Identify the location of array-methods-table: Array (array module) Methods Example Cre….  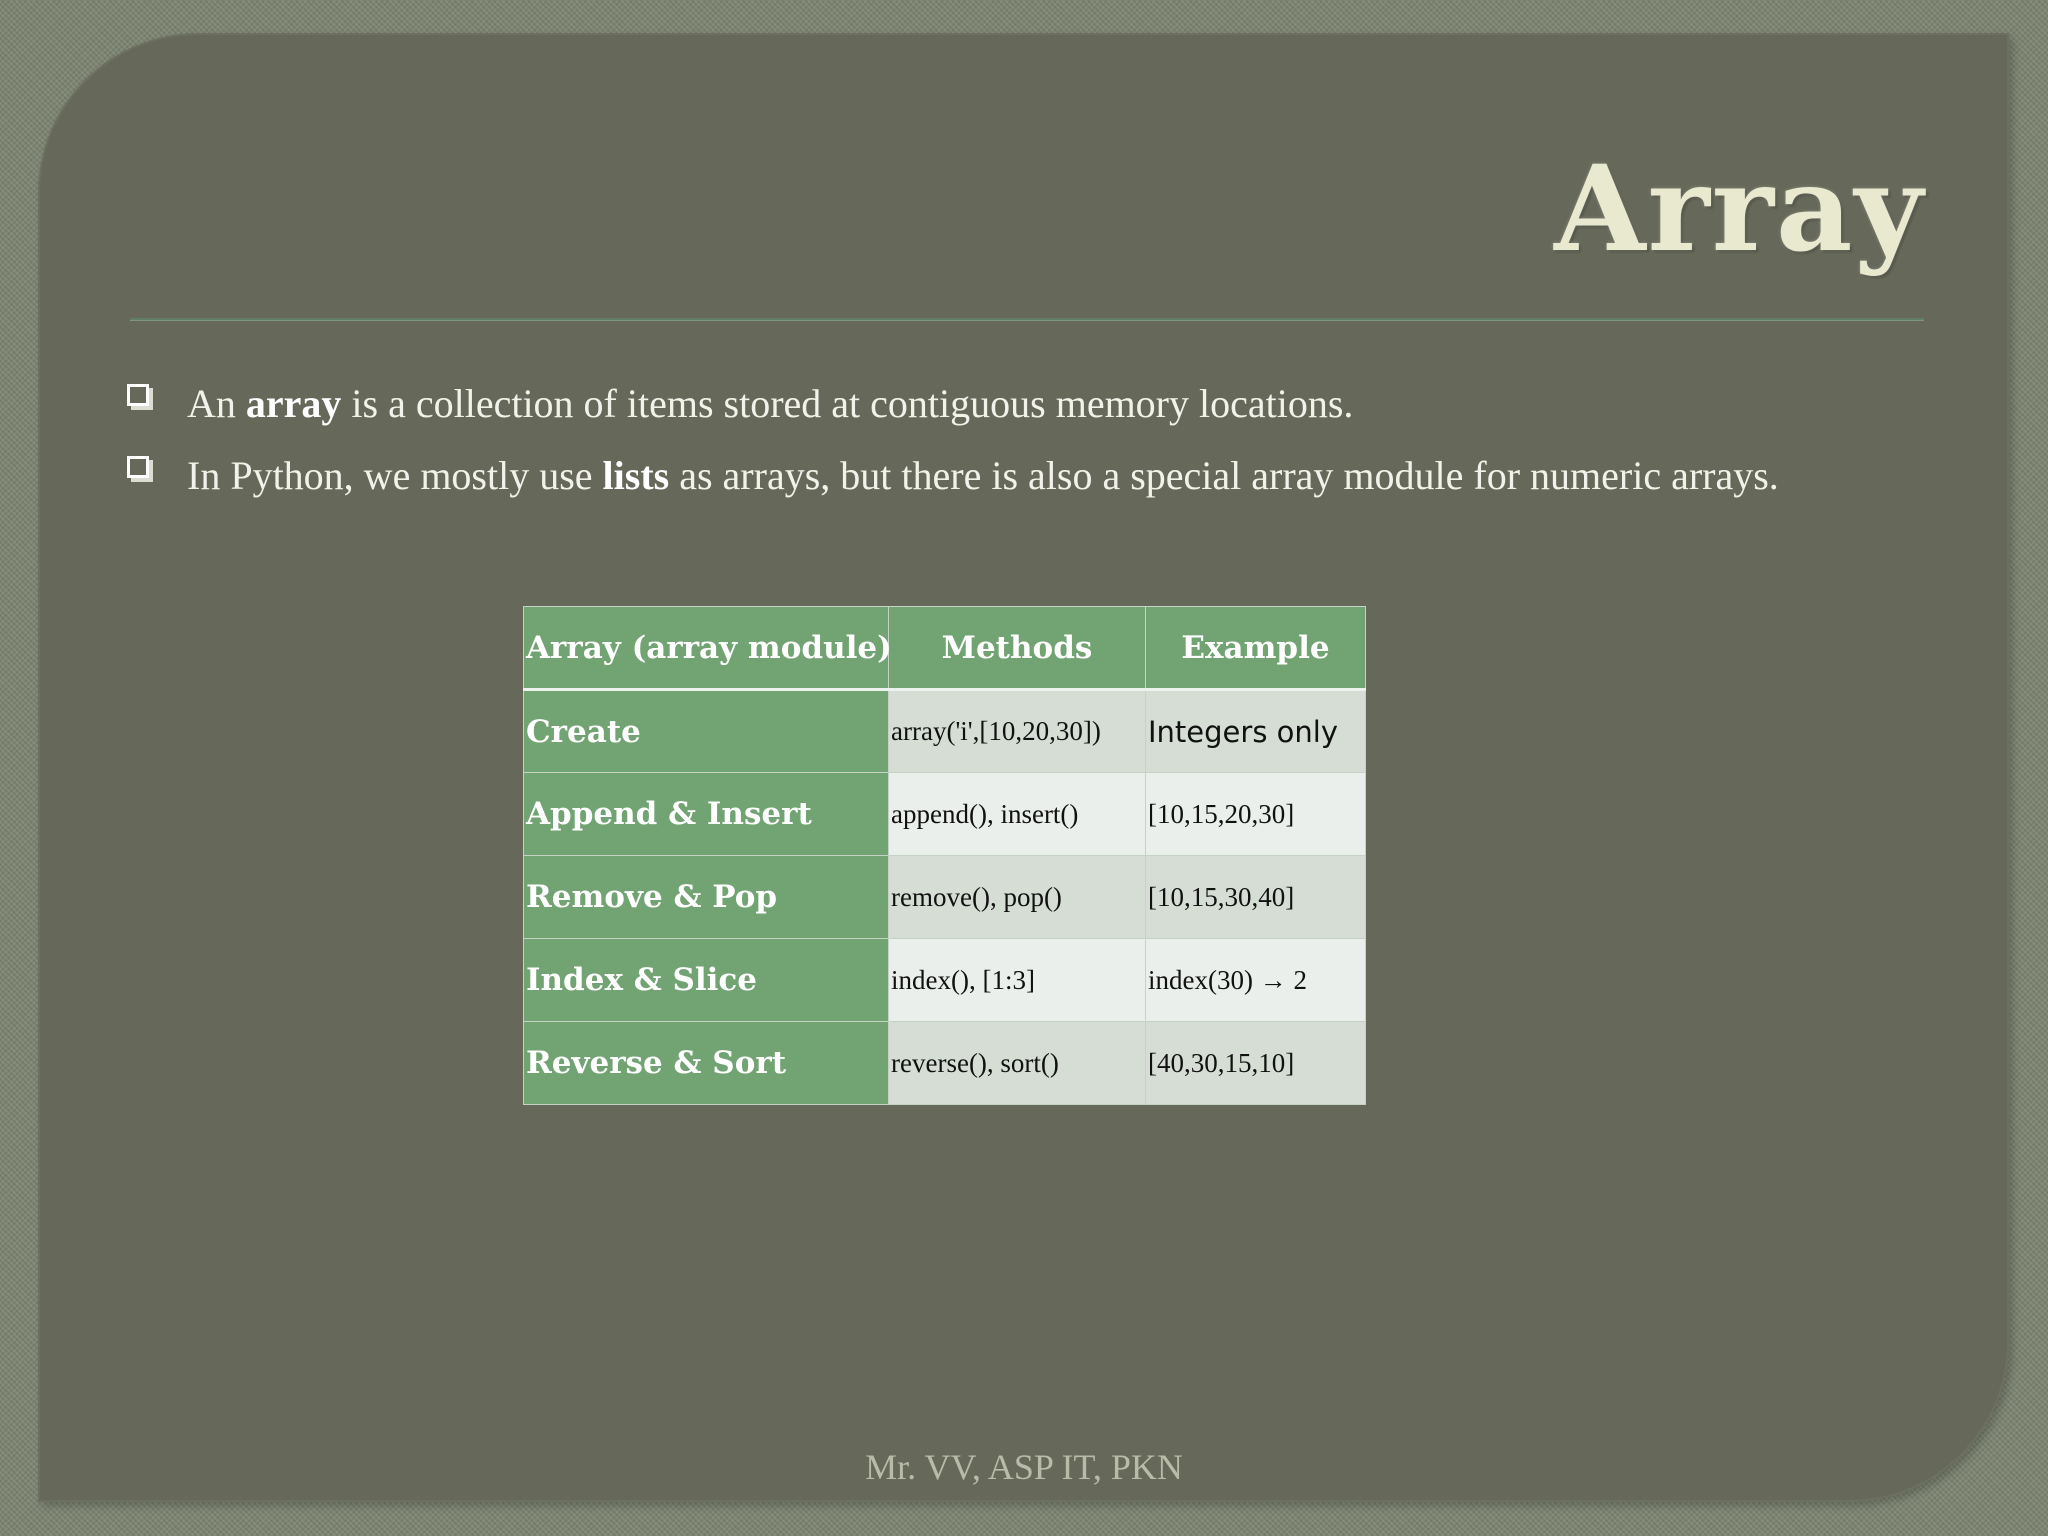
(944, 855).